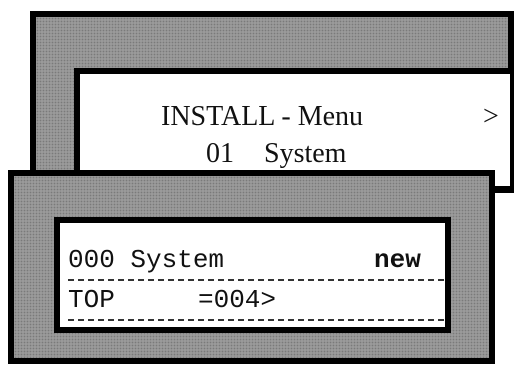 The image size is (514, 365). Describe the element at coordinates (91, 300) in the screenshot. I see `top-parameter-label: TOP` at that location.